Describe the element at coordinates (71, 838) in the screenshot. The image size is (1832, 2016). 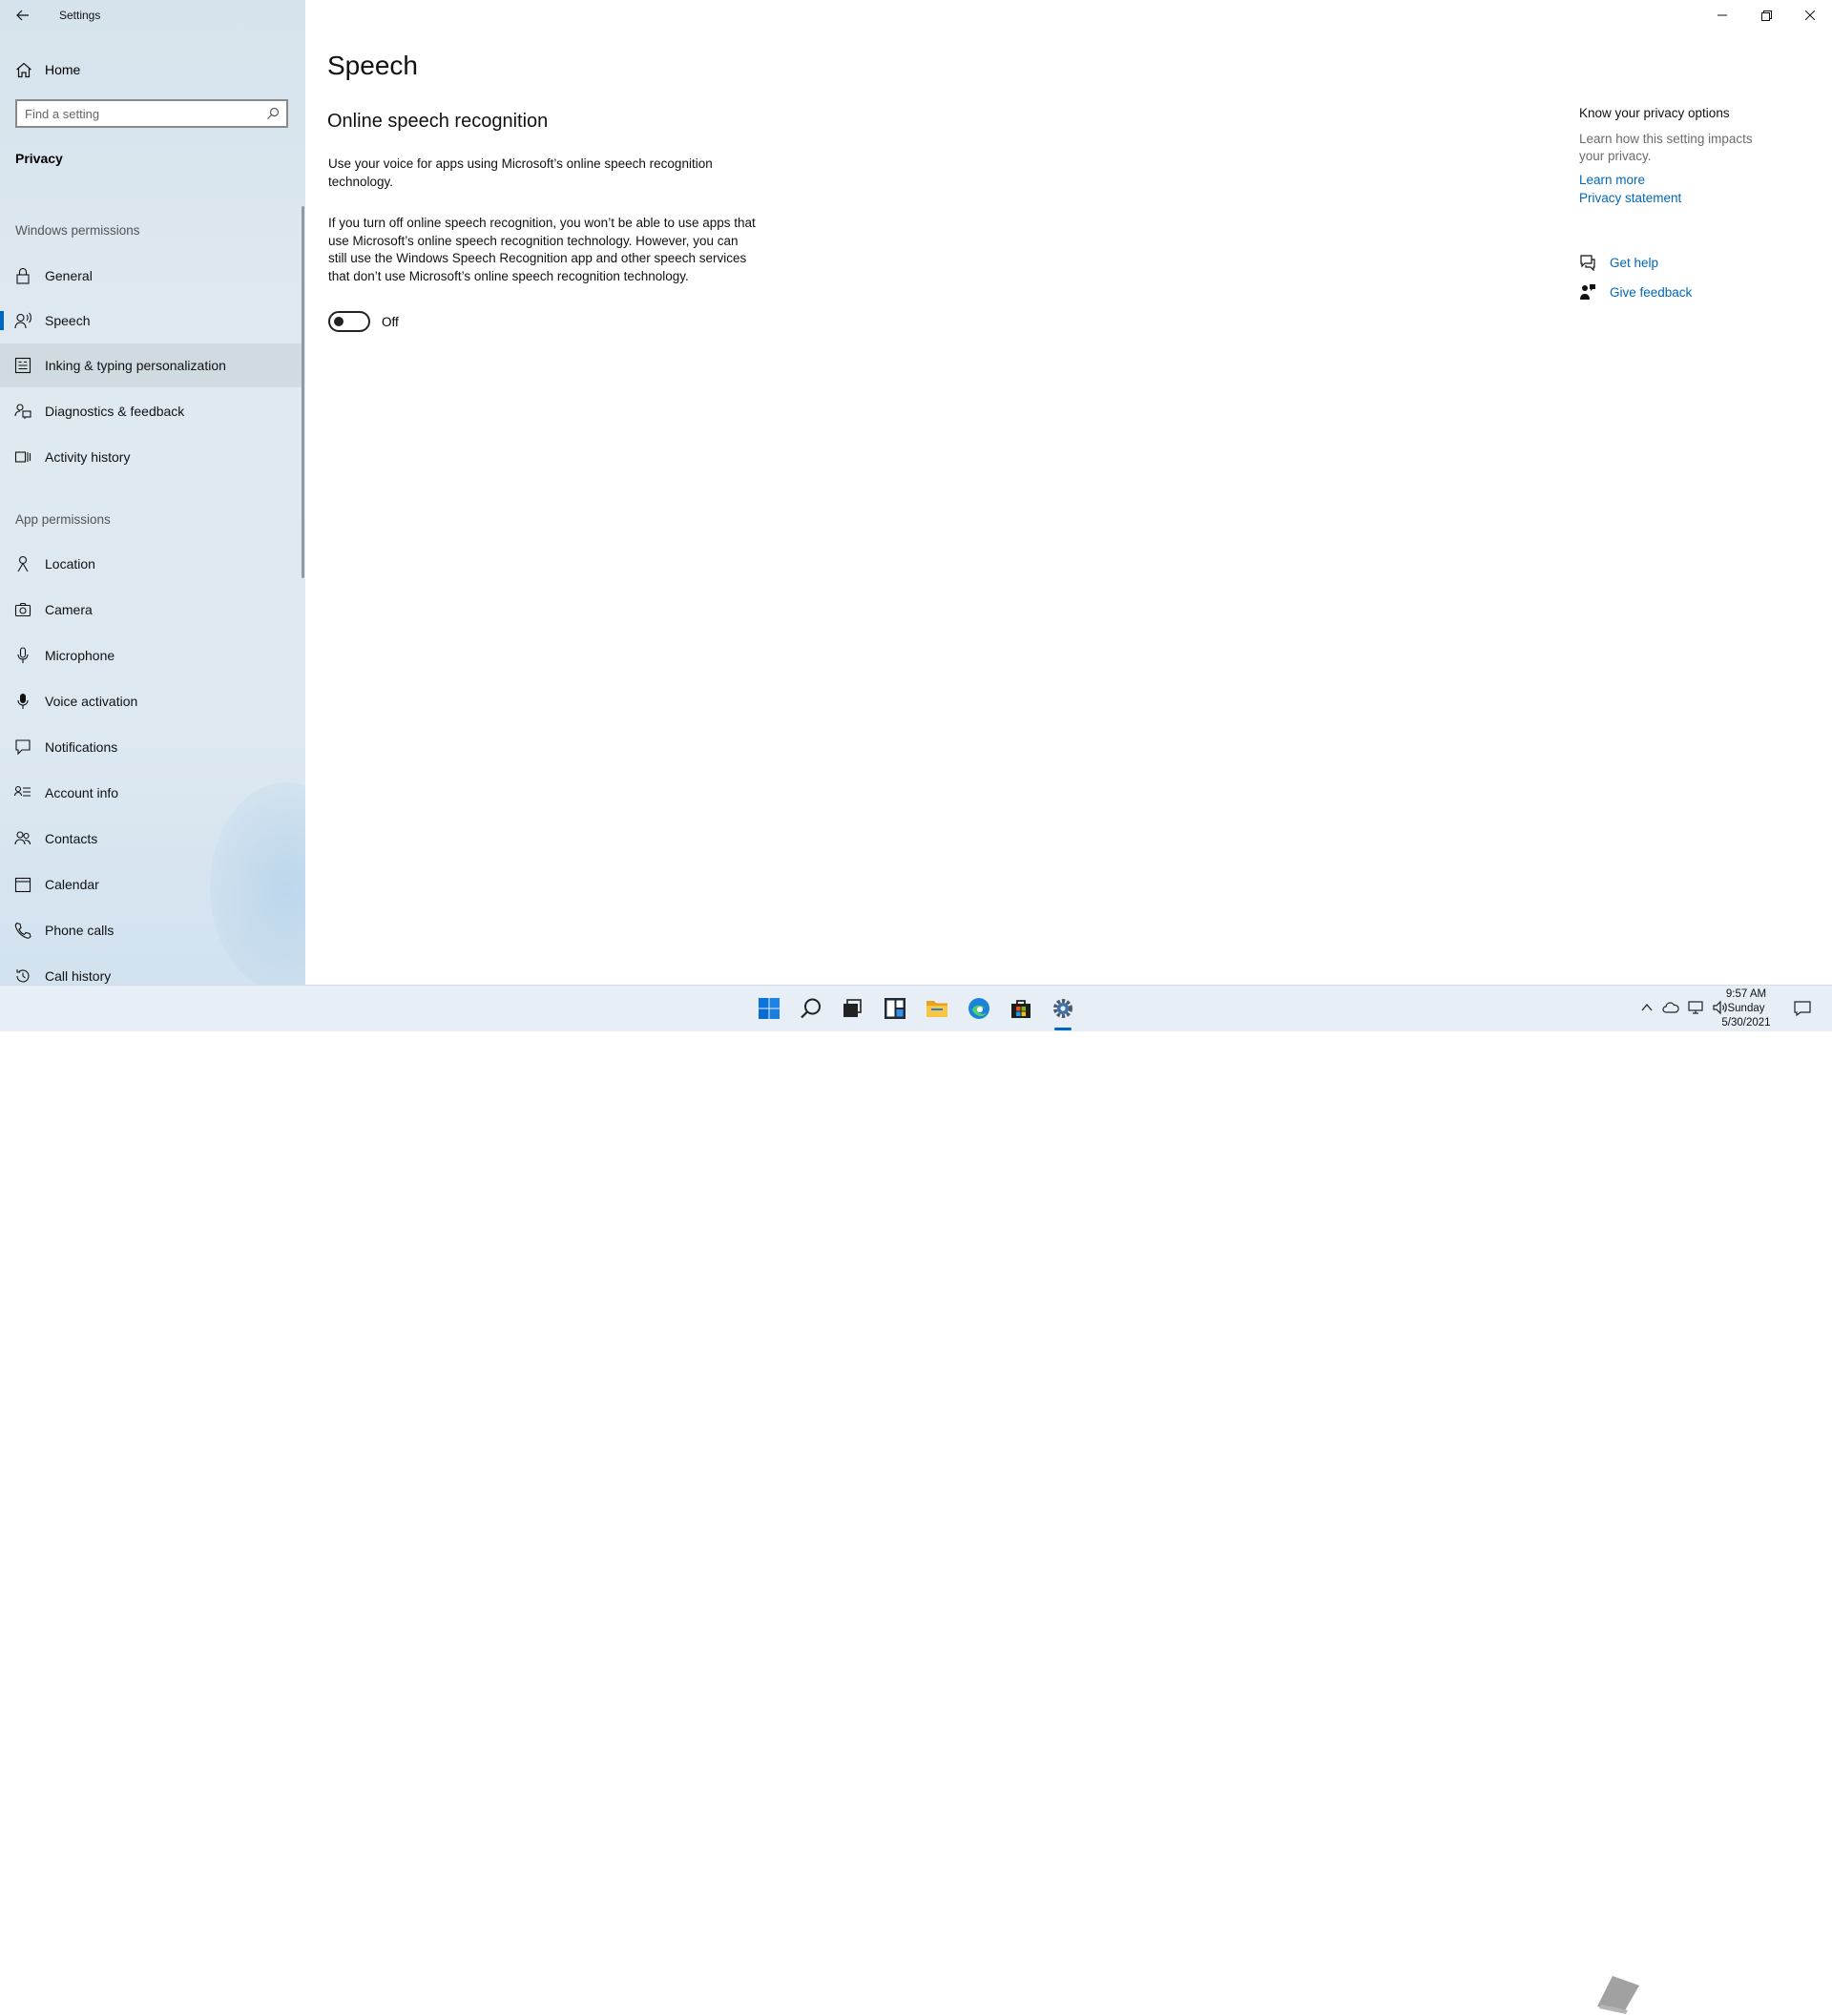
I see `sidebar-item-label: Contacts` at that location.